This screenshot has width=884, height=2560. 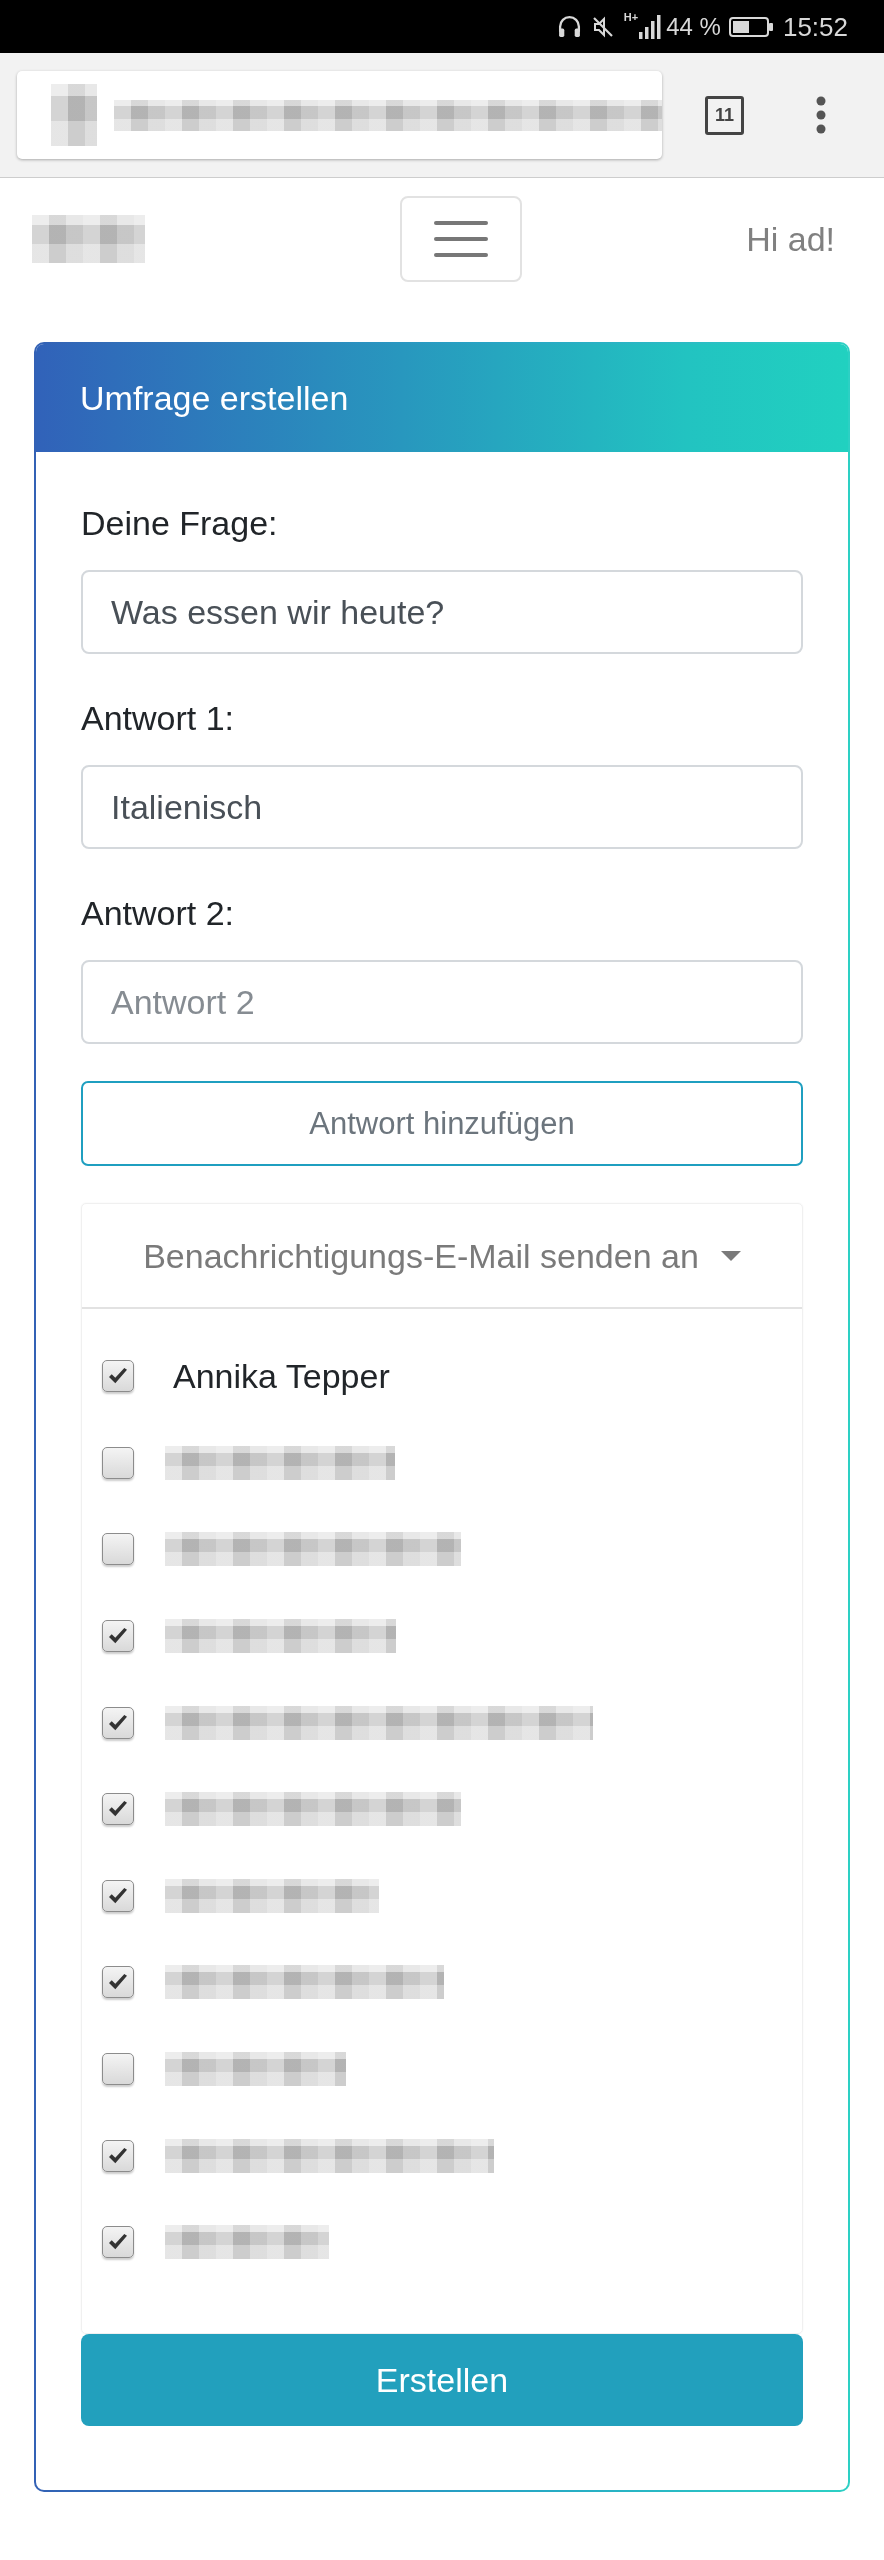 I want to click on field-label: Antwort 1:, so click(x=158, y=718).